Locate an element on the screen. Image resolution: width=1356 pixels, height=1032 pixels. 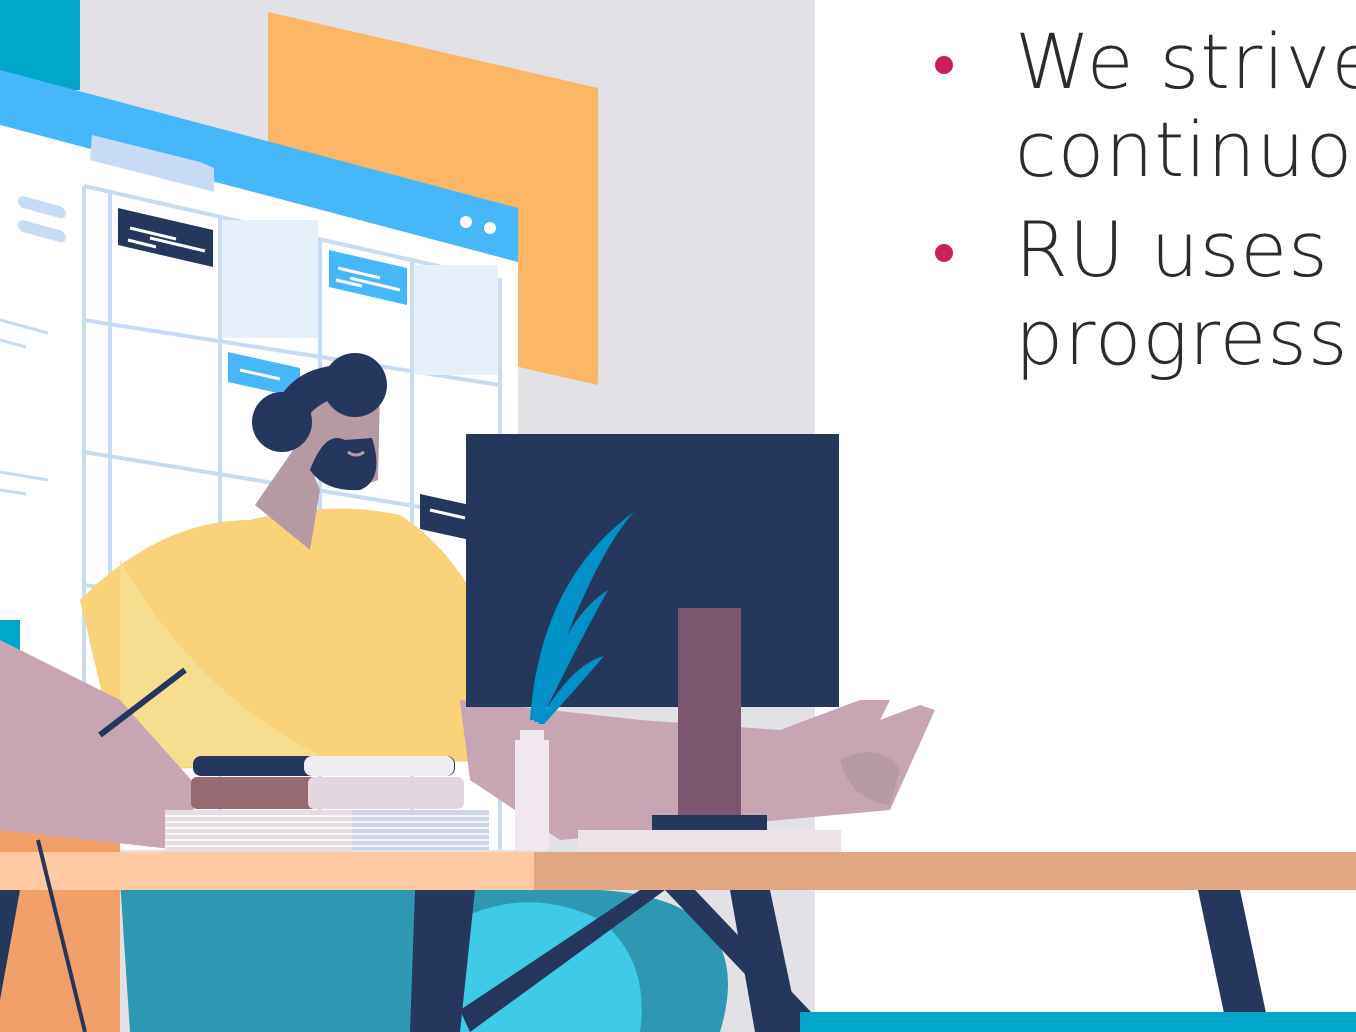
bottom-accent-bar is located at coordinates (1078, 1022).